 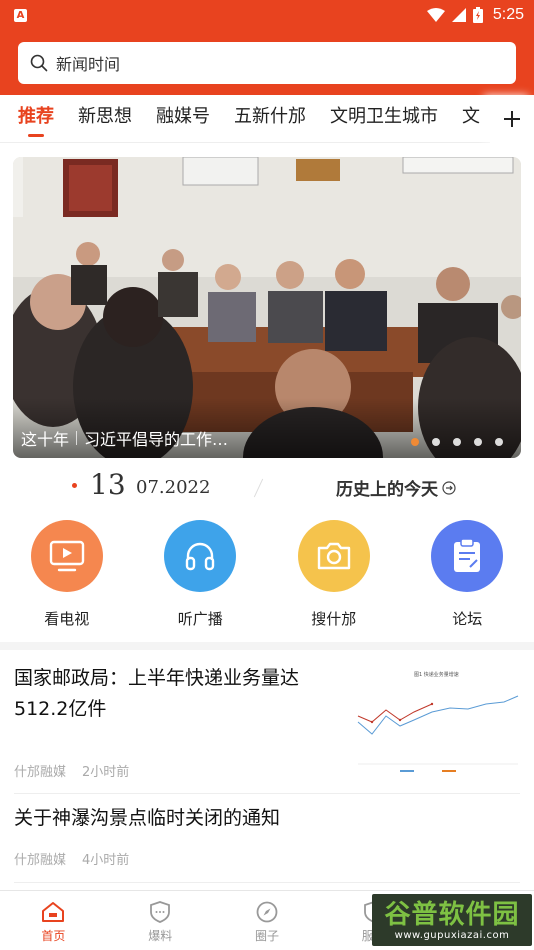 I want to click on nav-circle: 圈子, so click(x=267, y=920).